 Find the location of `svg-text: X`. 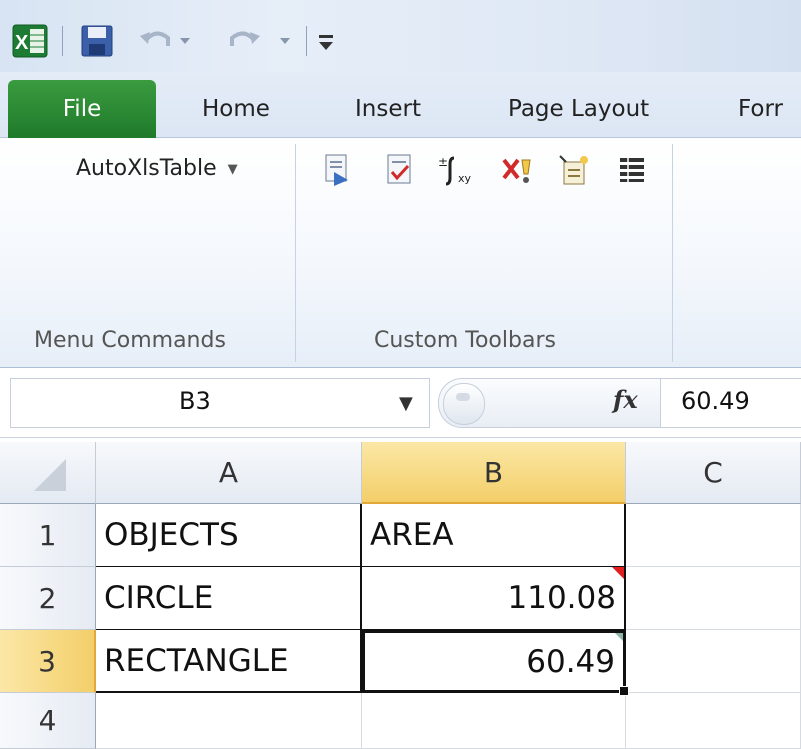

svg-text: X is located at coordinates (22, 43).